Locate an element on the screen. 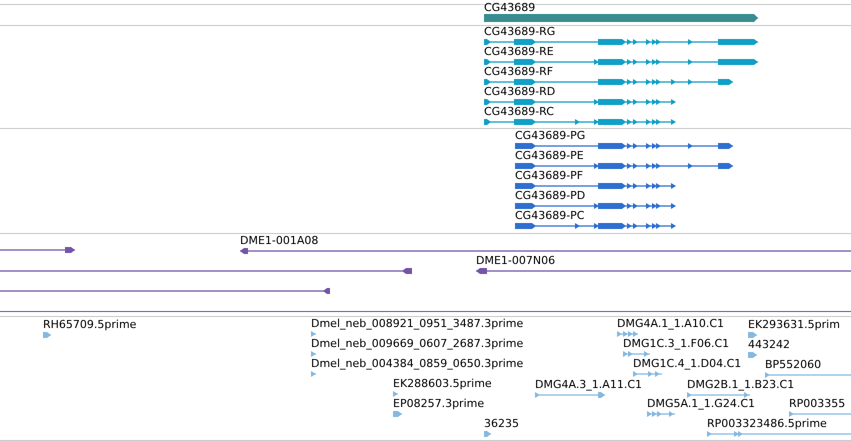 The image size is (851, 441). feature-label: 36235 is located at coordinates (501, 423).